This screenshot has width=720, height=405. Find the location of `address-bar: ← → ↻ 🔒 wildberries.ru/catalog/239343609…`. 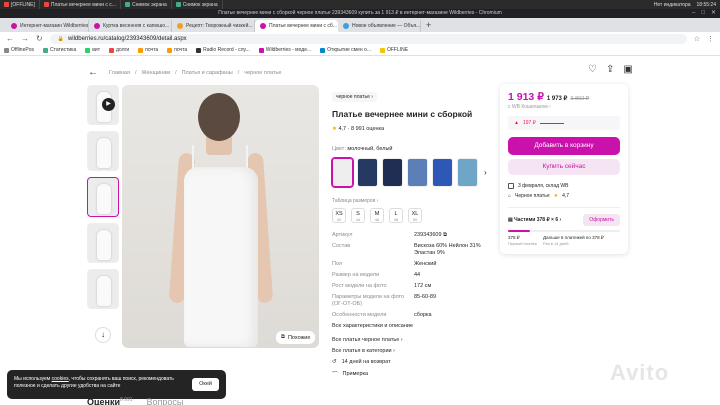

address-bar: ← → ↻ 🔒 wildberries.ru/catalog/239343609… is located at coordinates (360, 38).